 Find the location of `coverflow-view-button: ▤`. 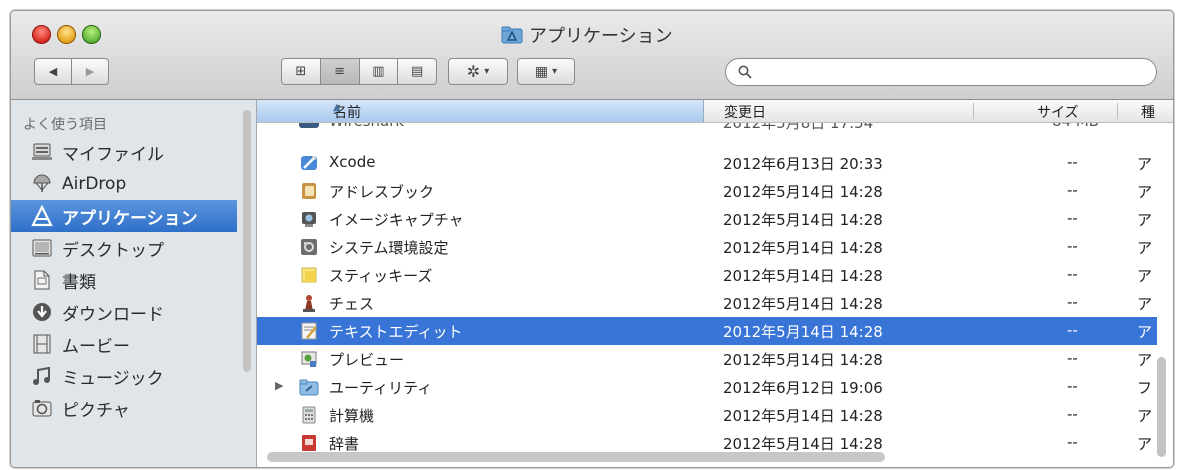

coverflow-view-button: ▤ is located at coordinates (417, 71).